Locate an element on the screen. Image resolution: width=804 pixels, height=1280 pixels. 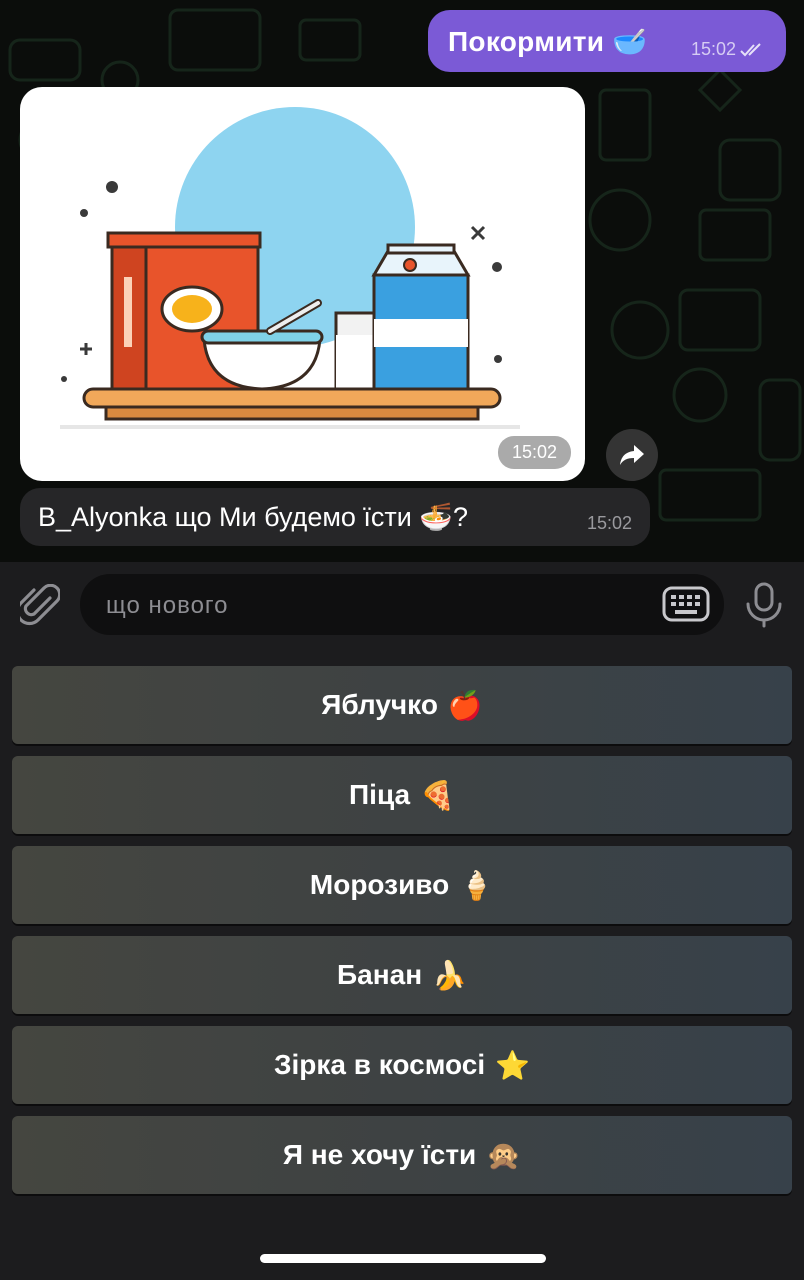
microphone-icon is located at coordinates (764, 605).